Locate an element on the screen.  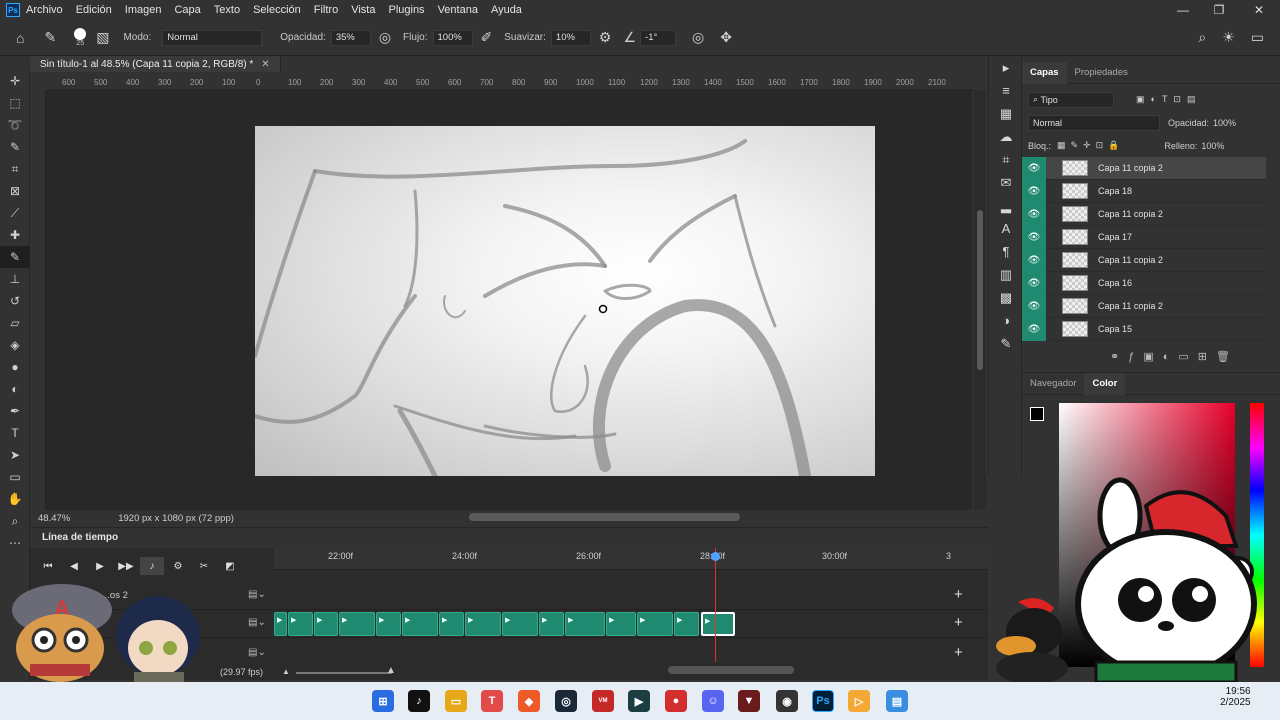
stamp-tool-icon: ⊥ is located at coordinates (15, 279).